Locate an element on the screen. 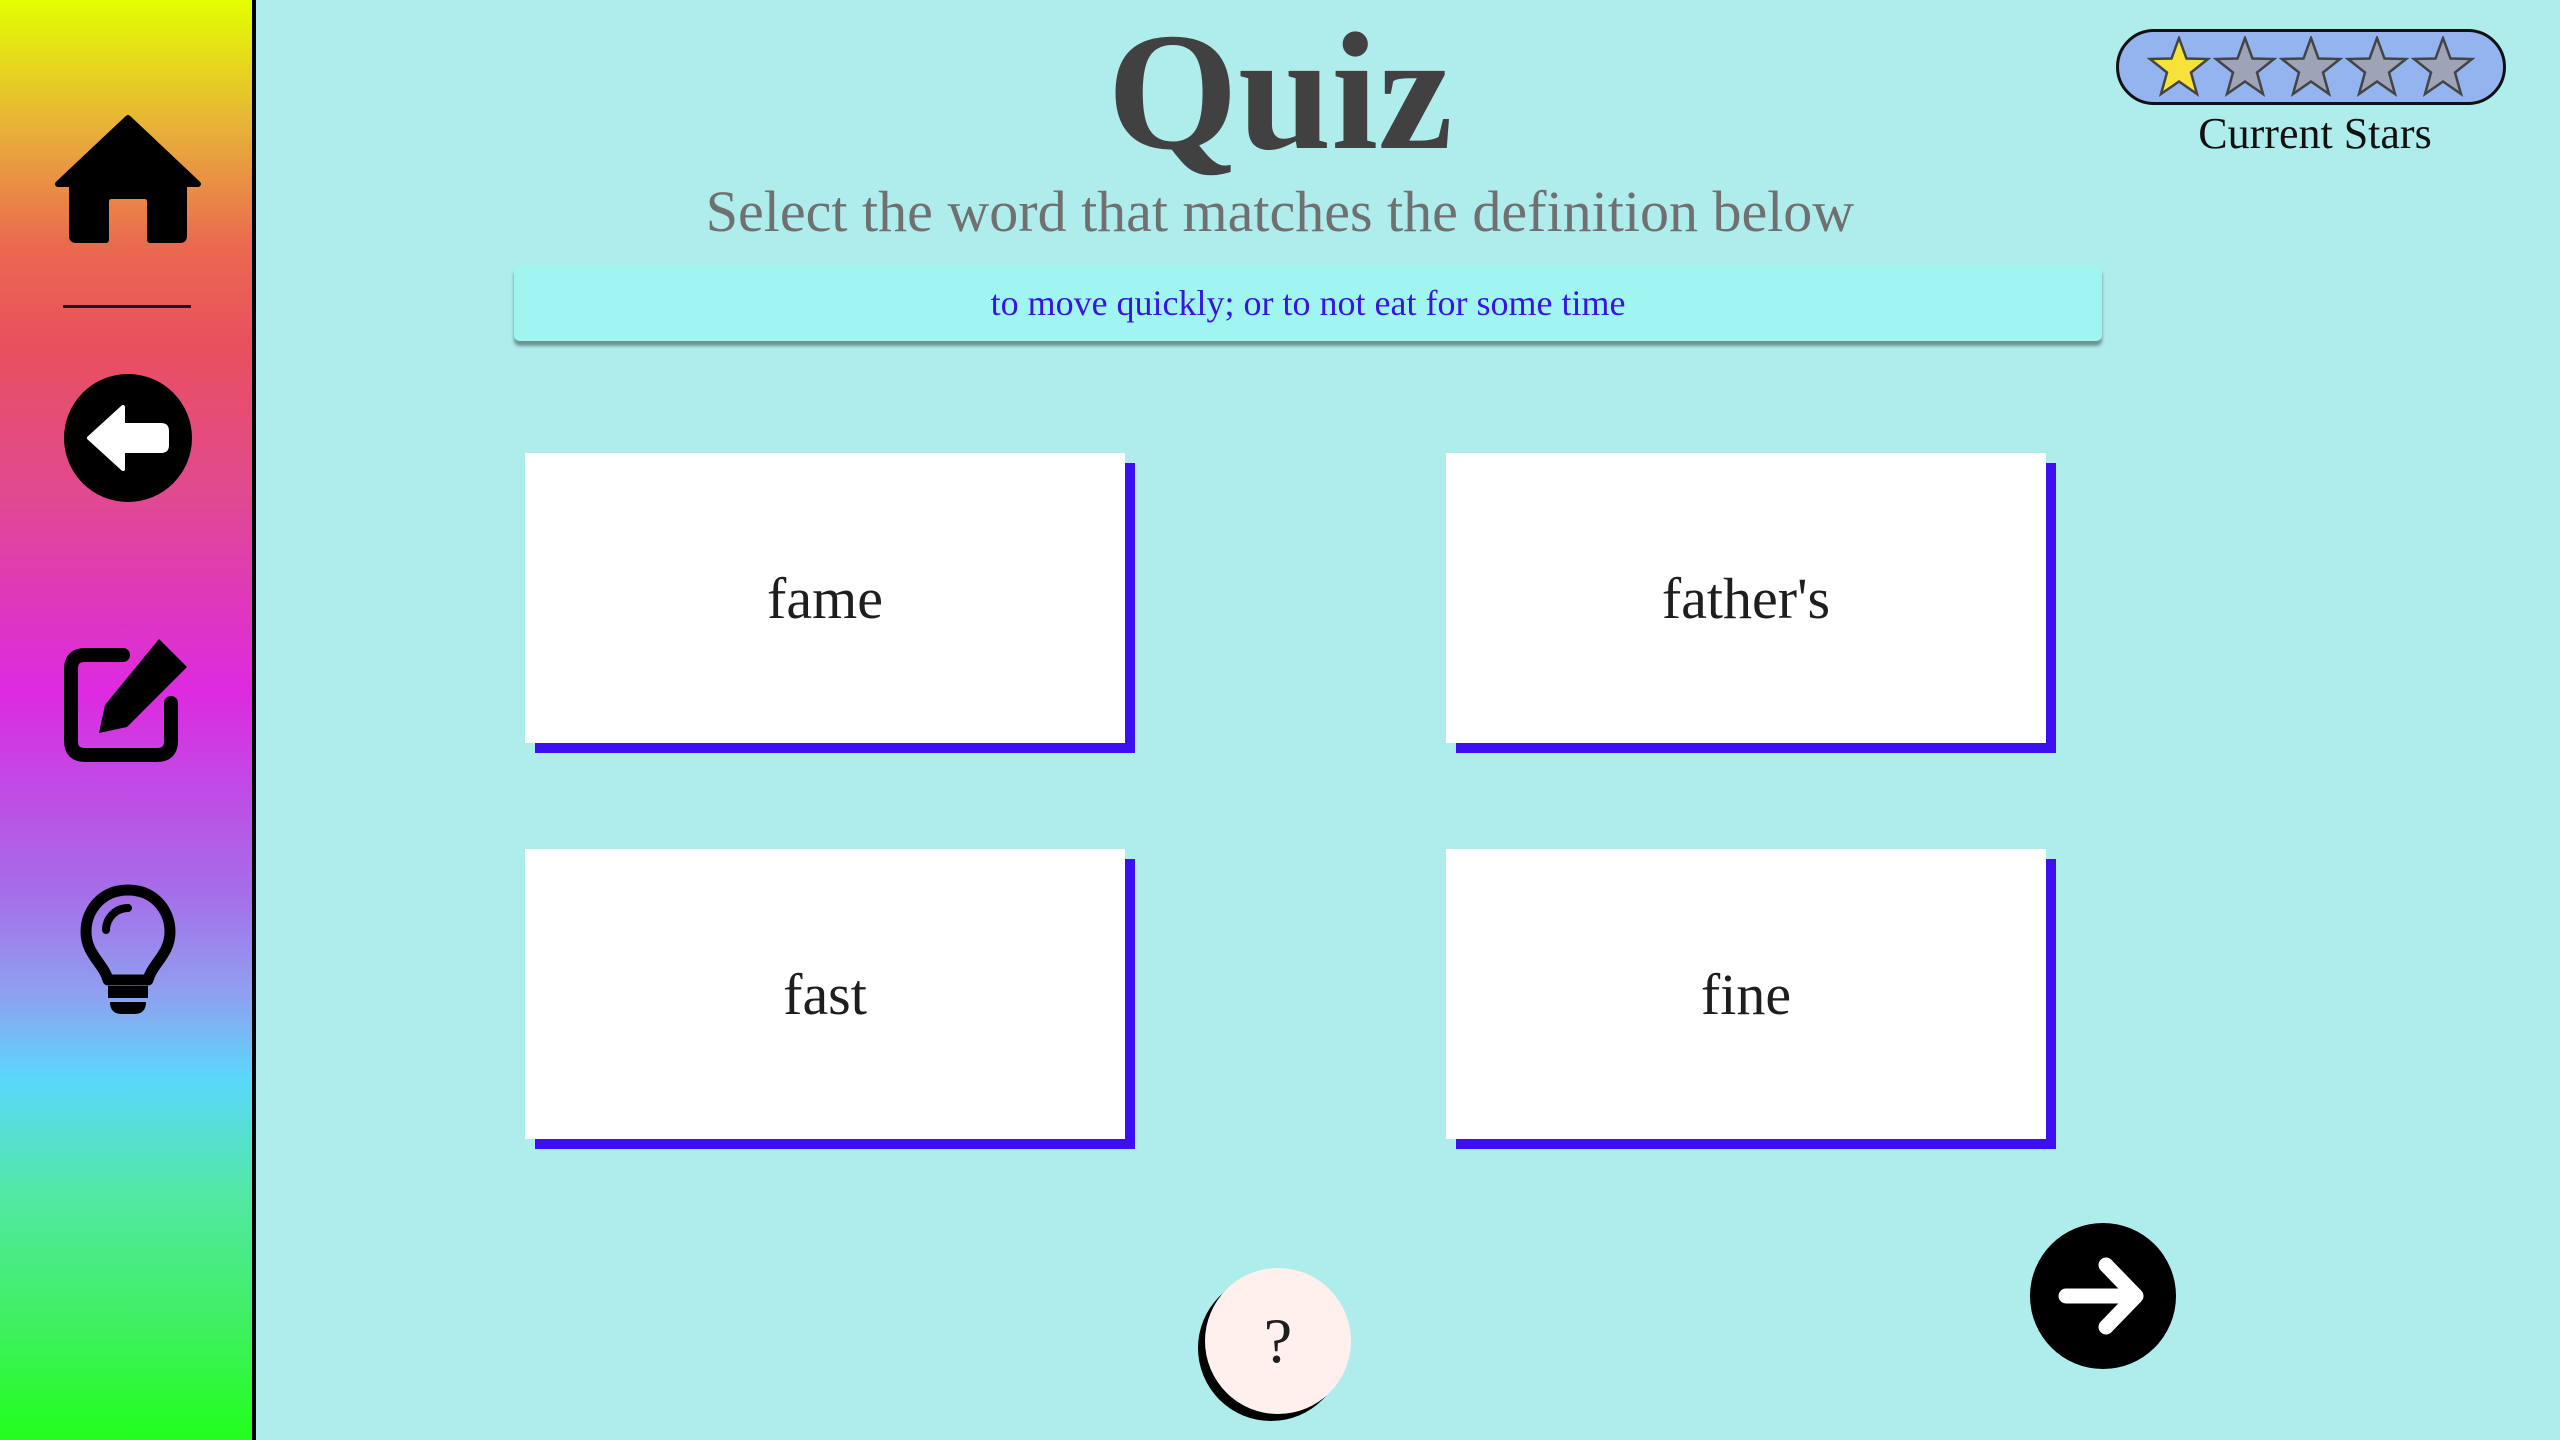 The image size is (2560, 1440). star-filled-icon is located at coordinates (2179, 67).